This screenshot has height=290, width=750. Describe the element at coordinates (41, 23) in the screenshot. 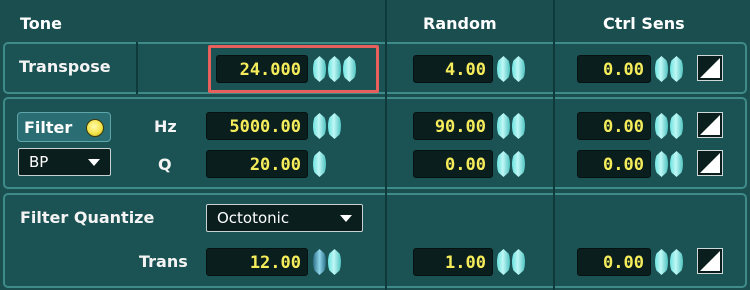

I see `header-tone: Tone` at that location.